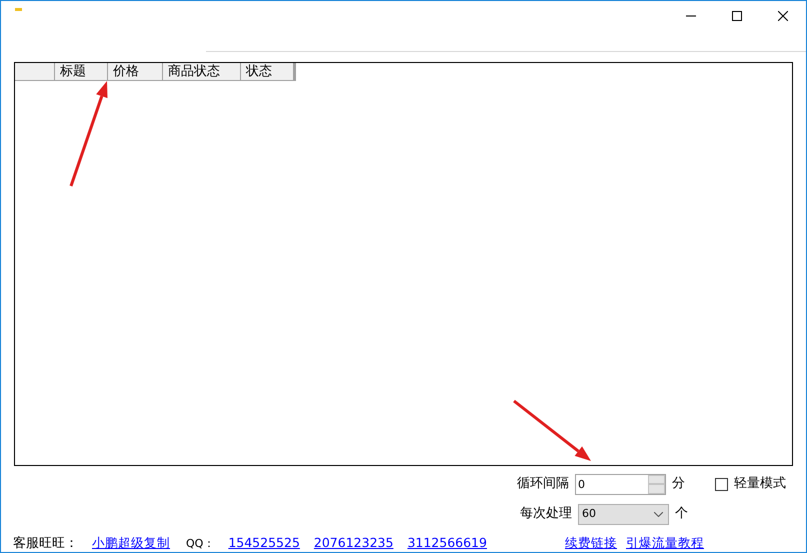 This screenshot has height=553, width=807. What do you see at coordinates (264, 543) in the screenshot?
I see `qq-link: 154525525` at bounding box center [264, 543].